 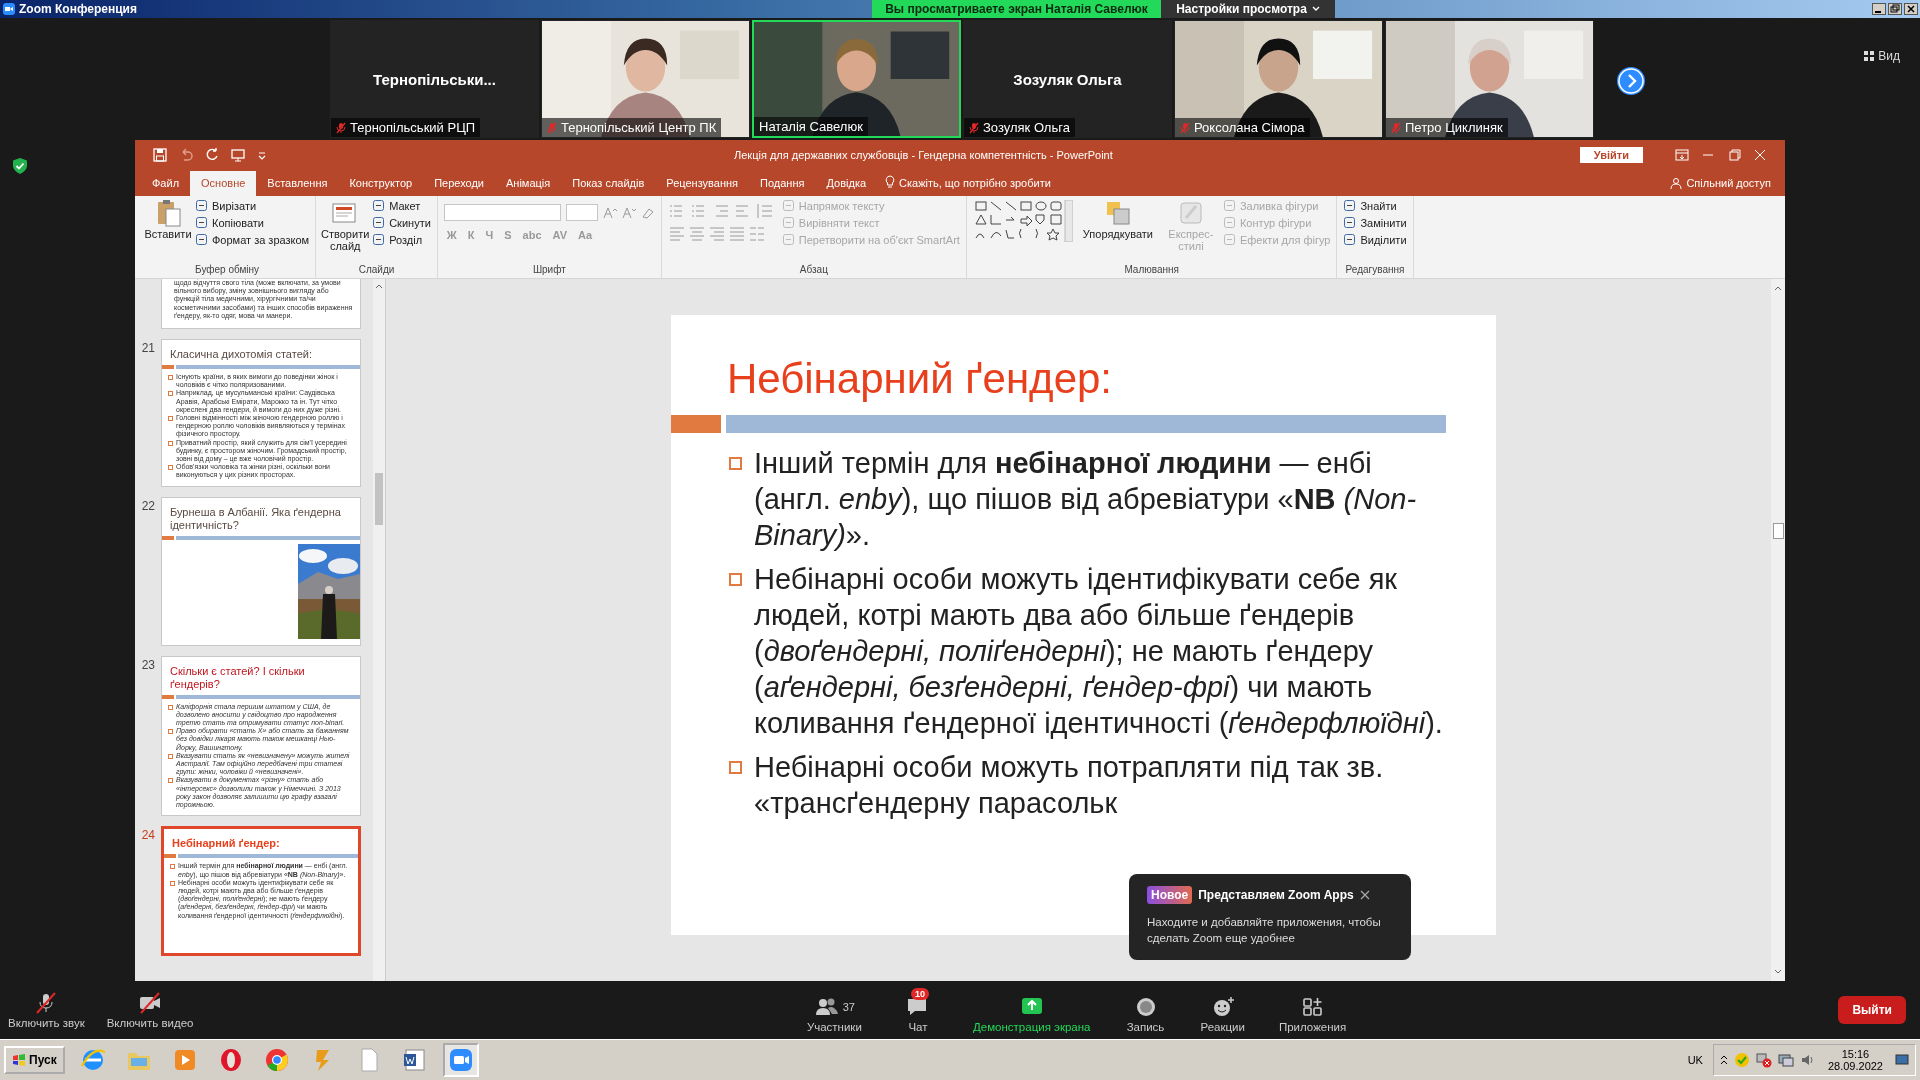 What do you see at coordinates (1117, 219) in the screenshot?
I see `ribbon-button: Упорядкувати` at bounding box center [1117, 219].